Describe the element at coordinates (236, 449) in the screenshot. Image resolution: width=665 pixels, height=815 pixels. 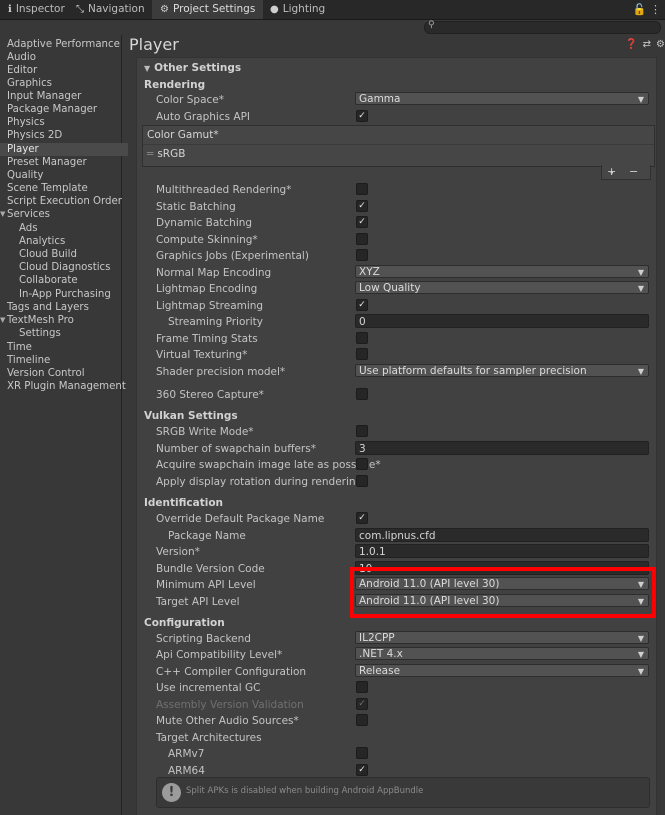
I see `swapchain-buffers-label: Number of swapchain buffers*` at that location.